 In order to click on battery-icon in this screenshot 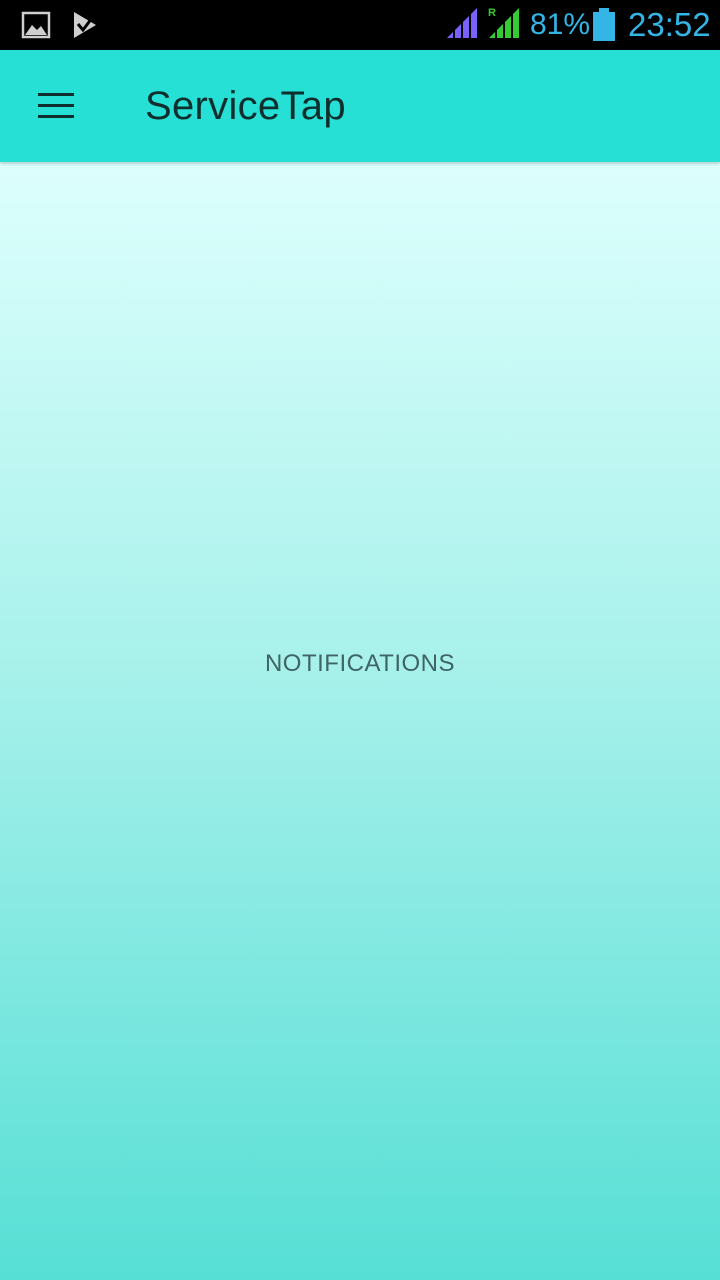, I will do `click(604, 24)`.